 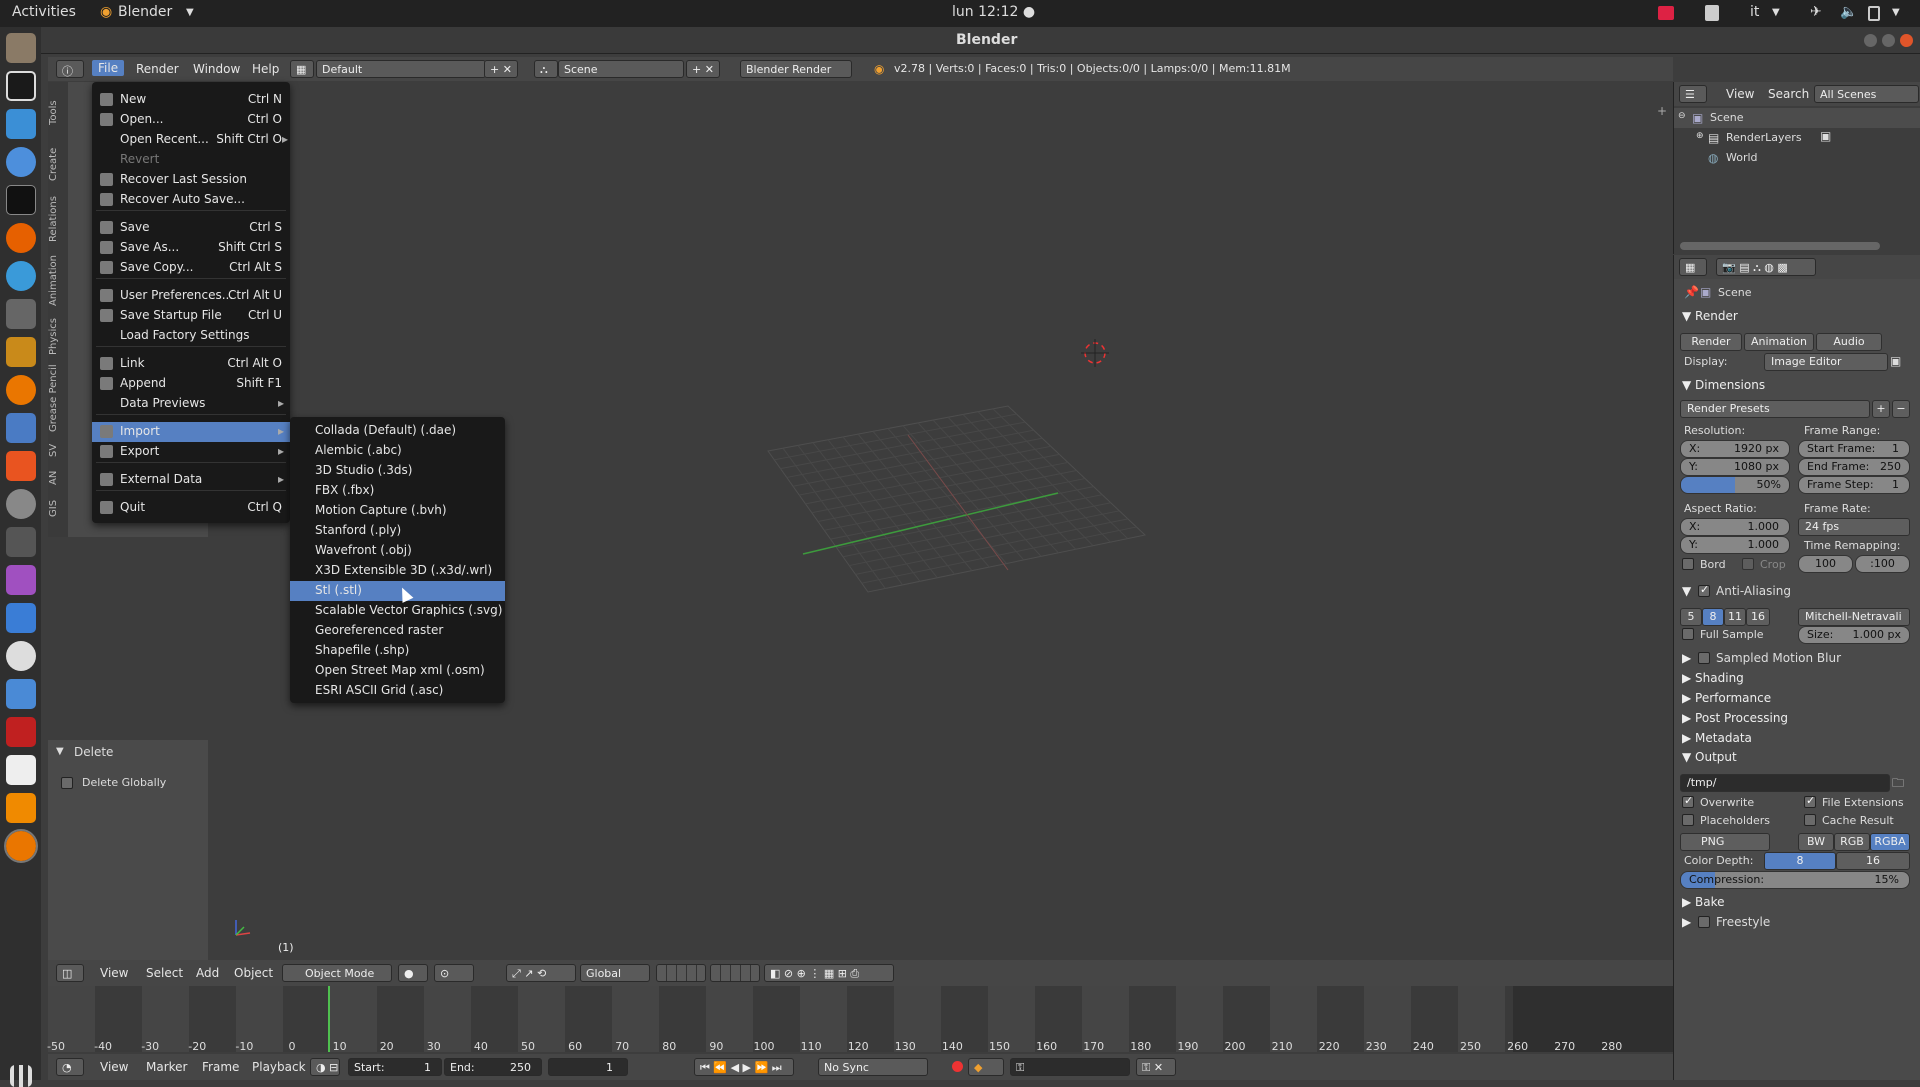 What do you see at coordinates (1713, 617) in the screenshot?
I see `aa-samples-8: 8` at bounding box center [1713, 617].